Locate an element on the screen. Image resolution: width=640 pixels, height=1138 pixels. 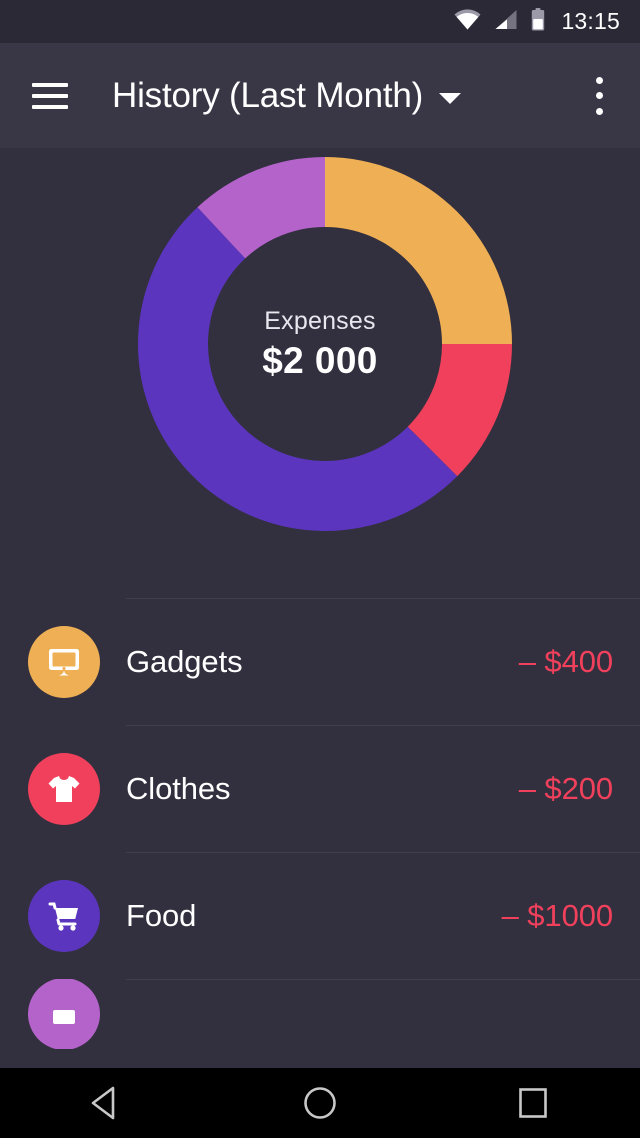
android-navigation-bar is located at coordinates (320, 1103).